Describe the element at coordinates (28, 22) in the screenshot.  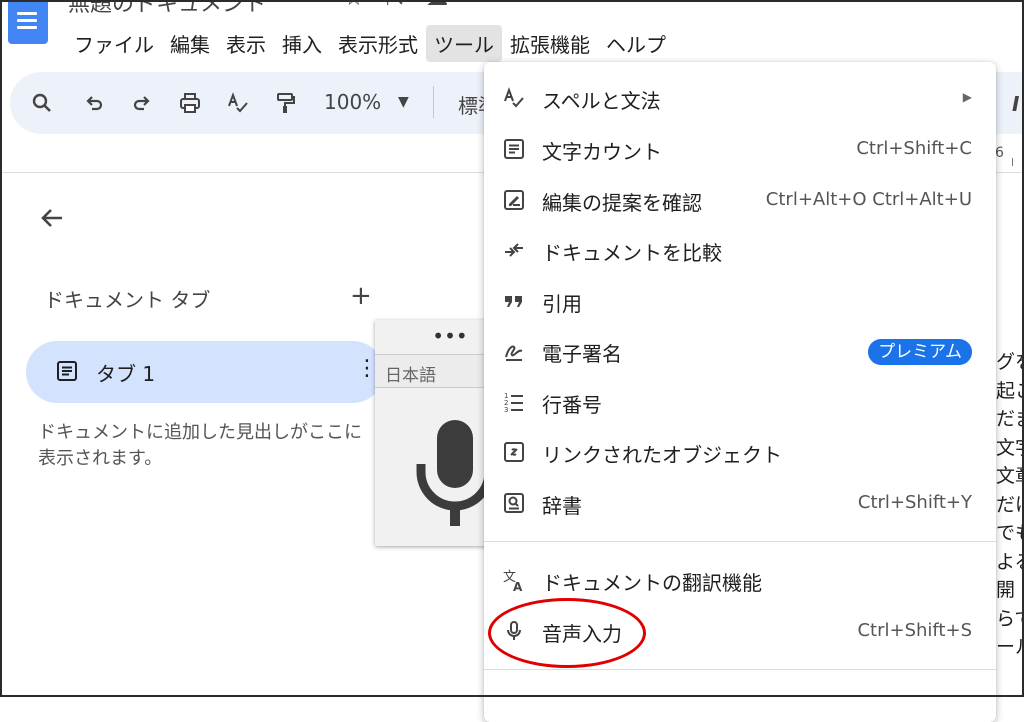
I see `docs-logo-icon` at that location.